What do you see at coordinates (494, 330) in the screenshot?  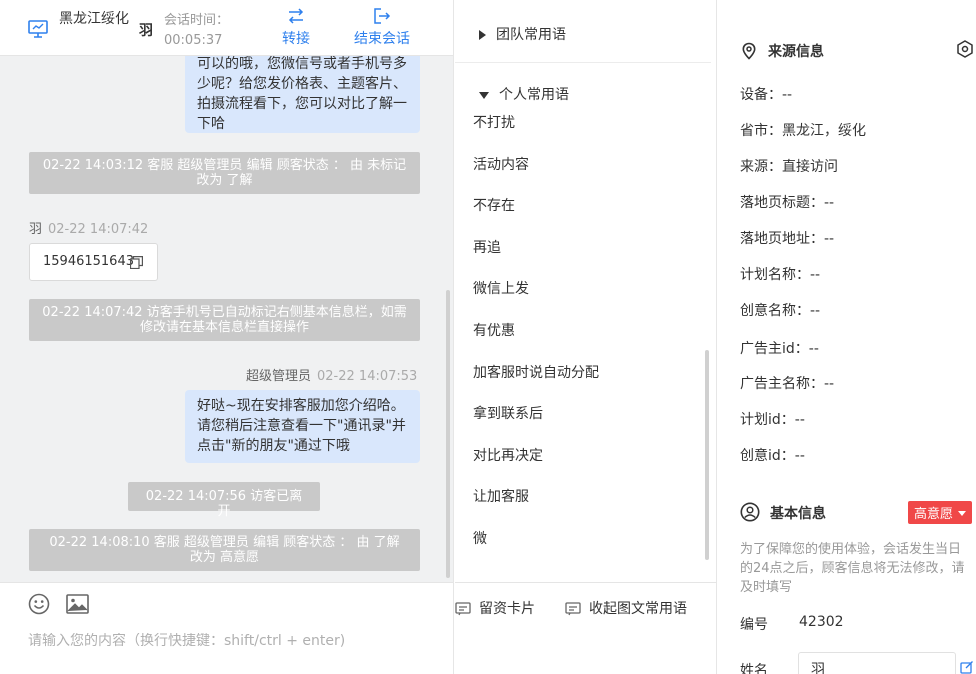 I see `phrase-item: 有优惠` at bounding box center [494, 330].